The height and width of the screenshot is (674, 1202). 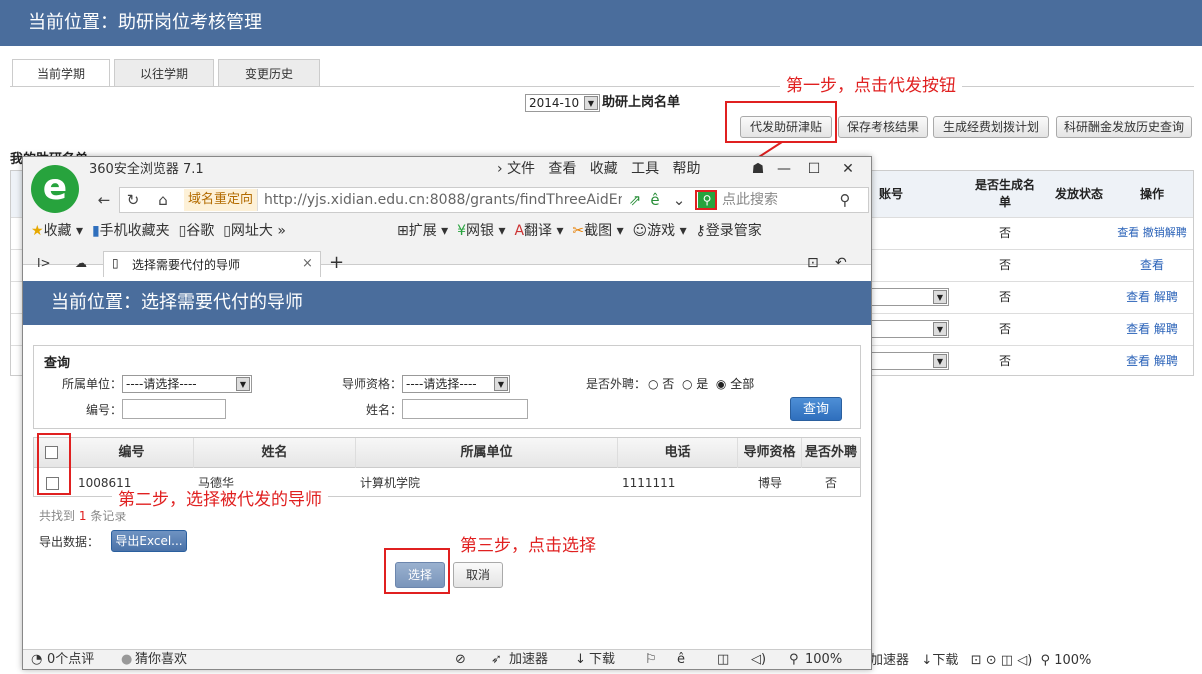 I want to click on undo-icon: ↶, so click(x=841, y=264).